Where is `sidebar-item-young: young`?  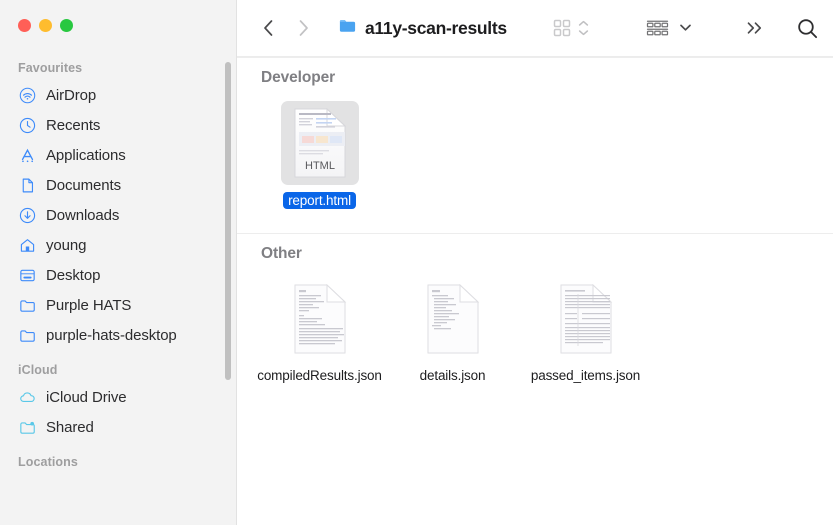 sidebar-item-young: young is located at coordinates (114, 245).